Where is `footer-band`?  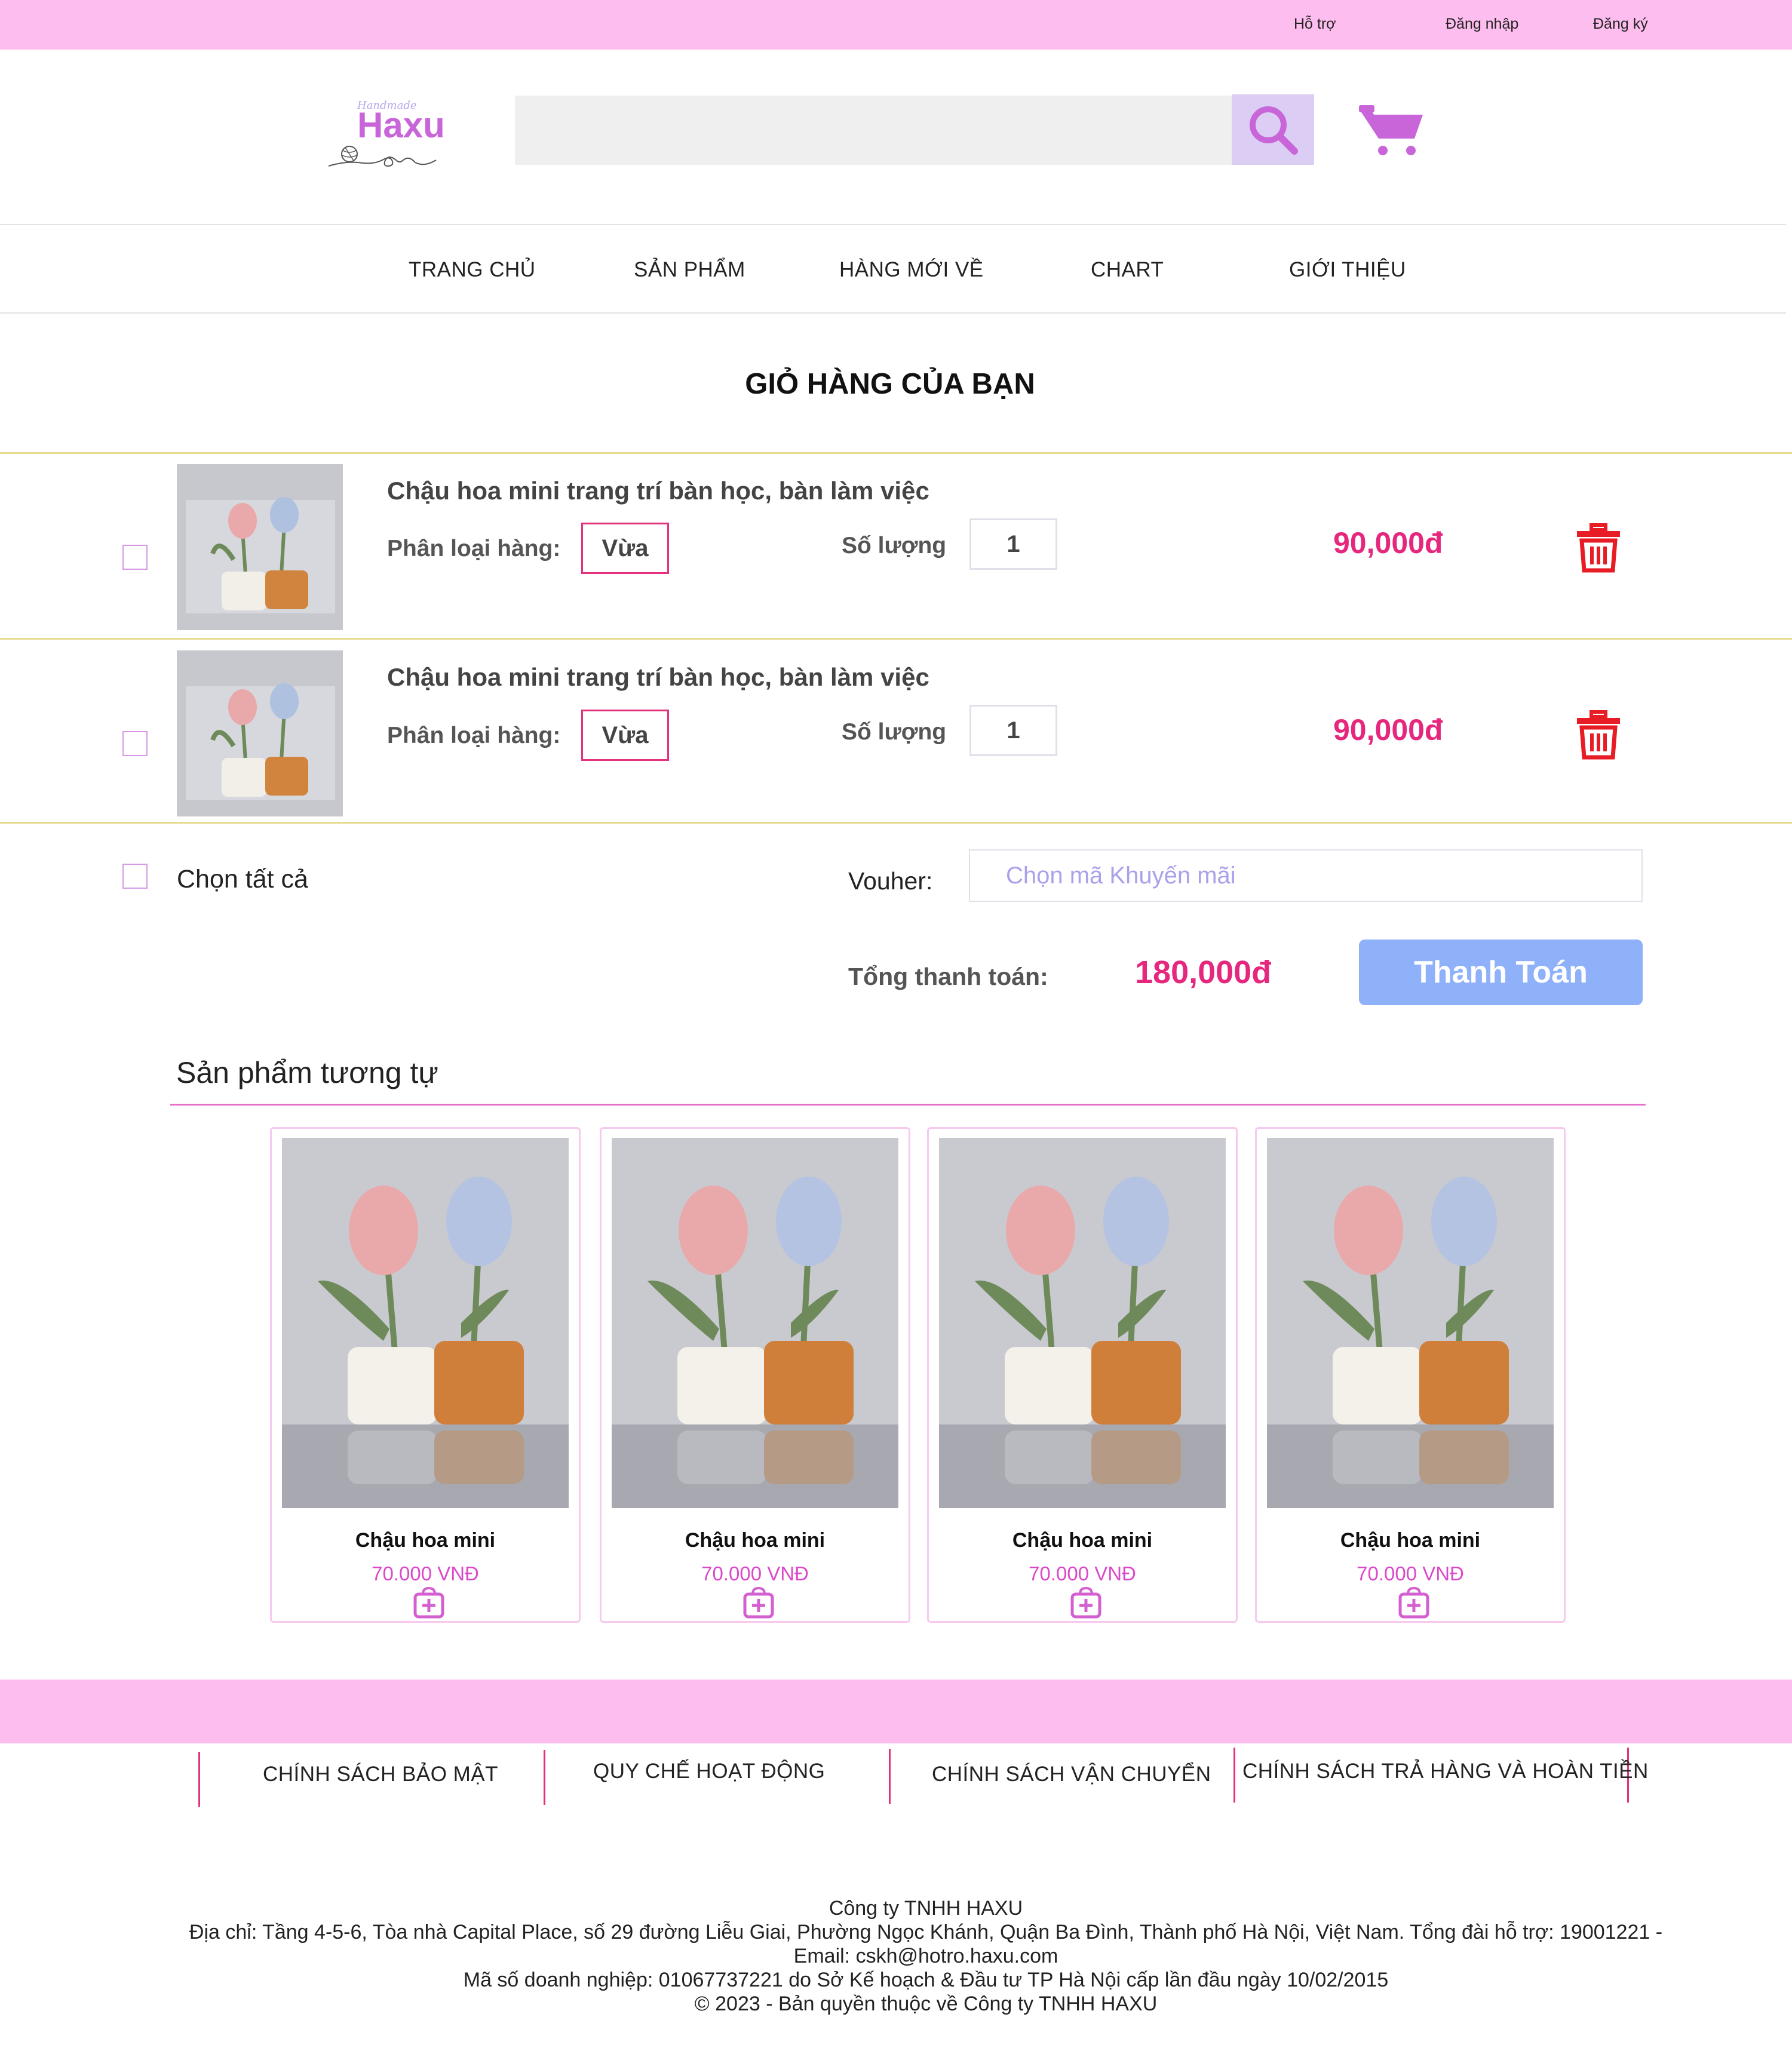 footer-band is located at coordinates (896, 1711).